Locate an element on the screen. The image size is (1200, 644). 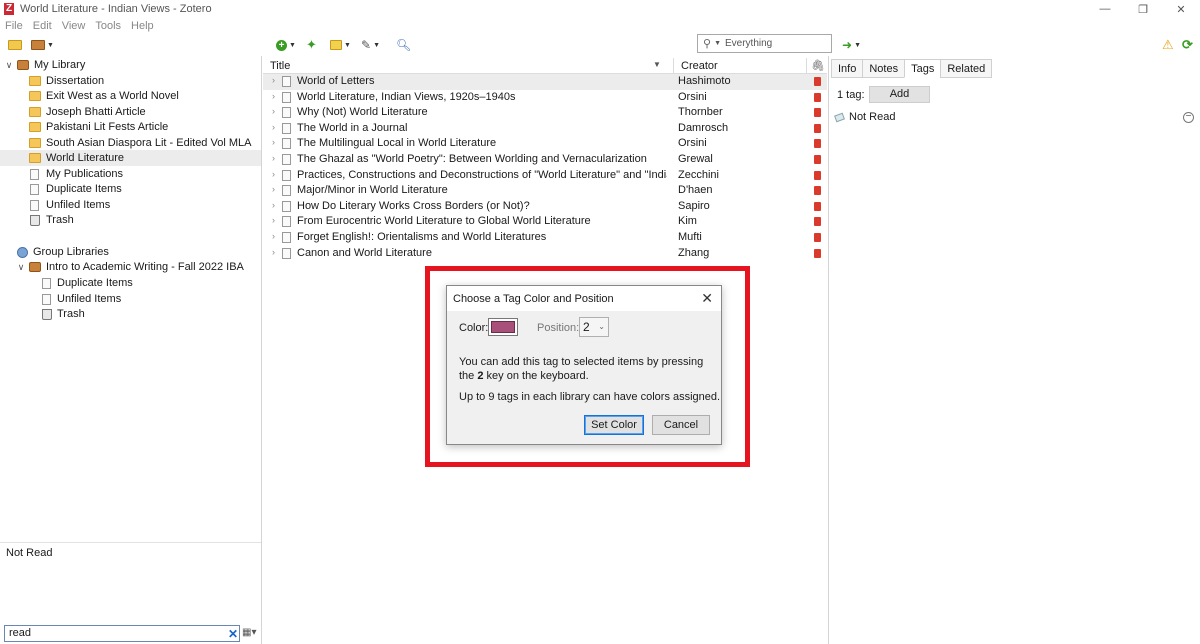
menu-view: View is located at coordinates (74, 26).